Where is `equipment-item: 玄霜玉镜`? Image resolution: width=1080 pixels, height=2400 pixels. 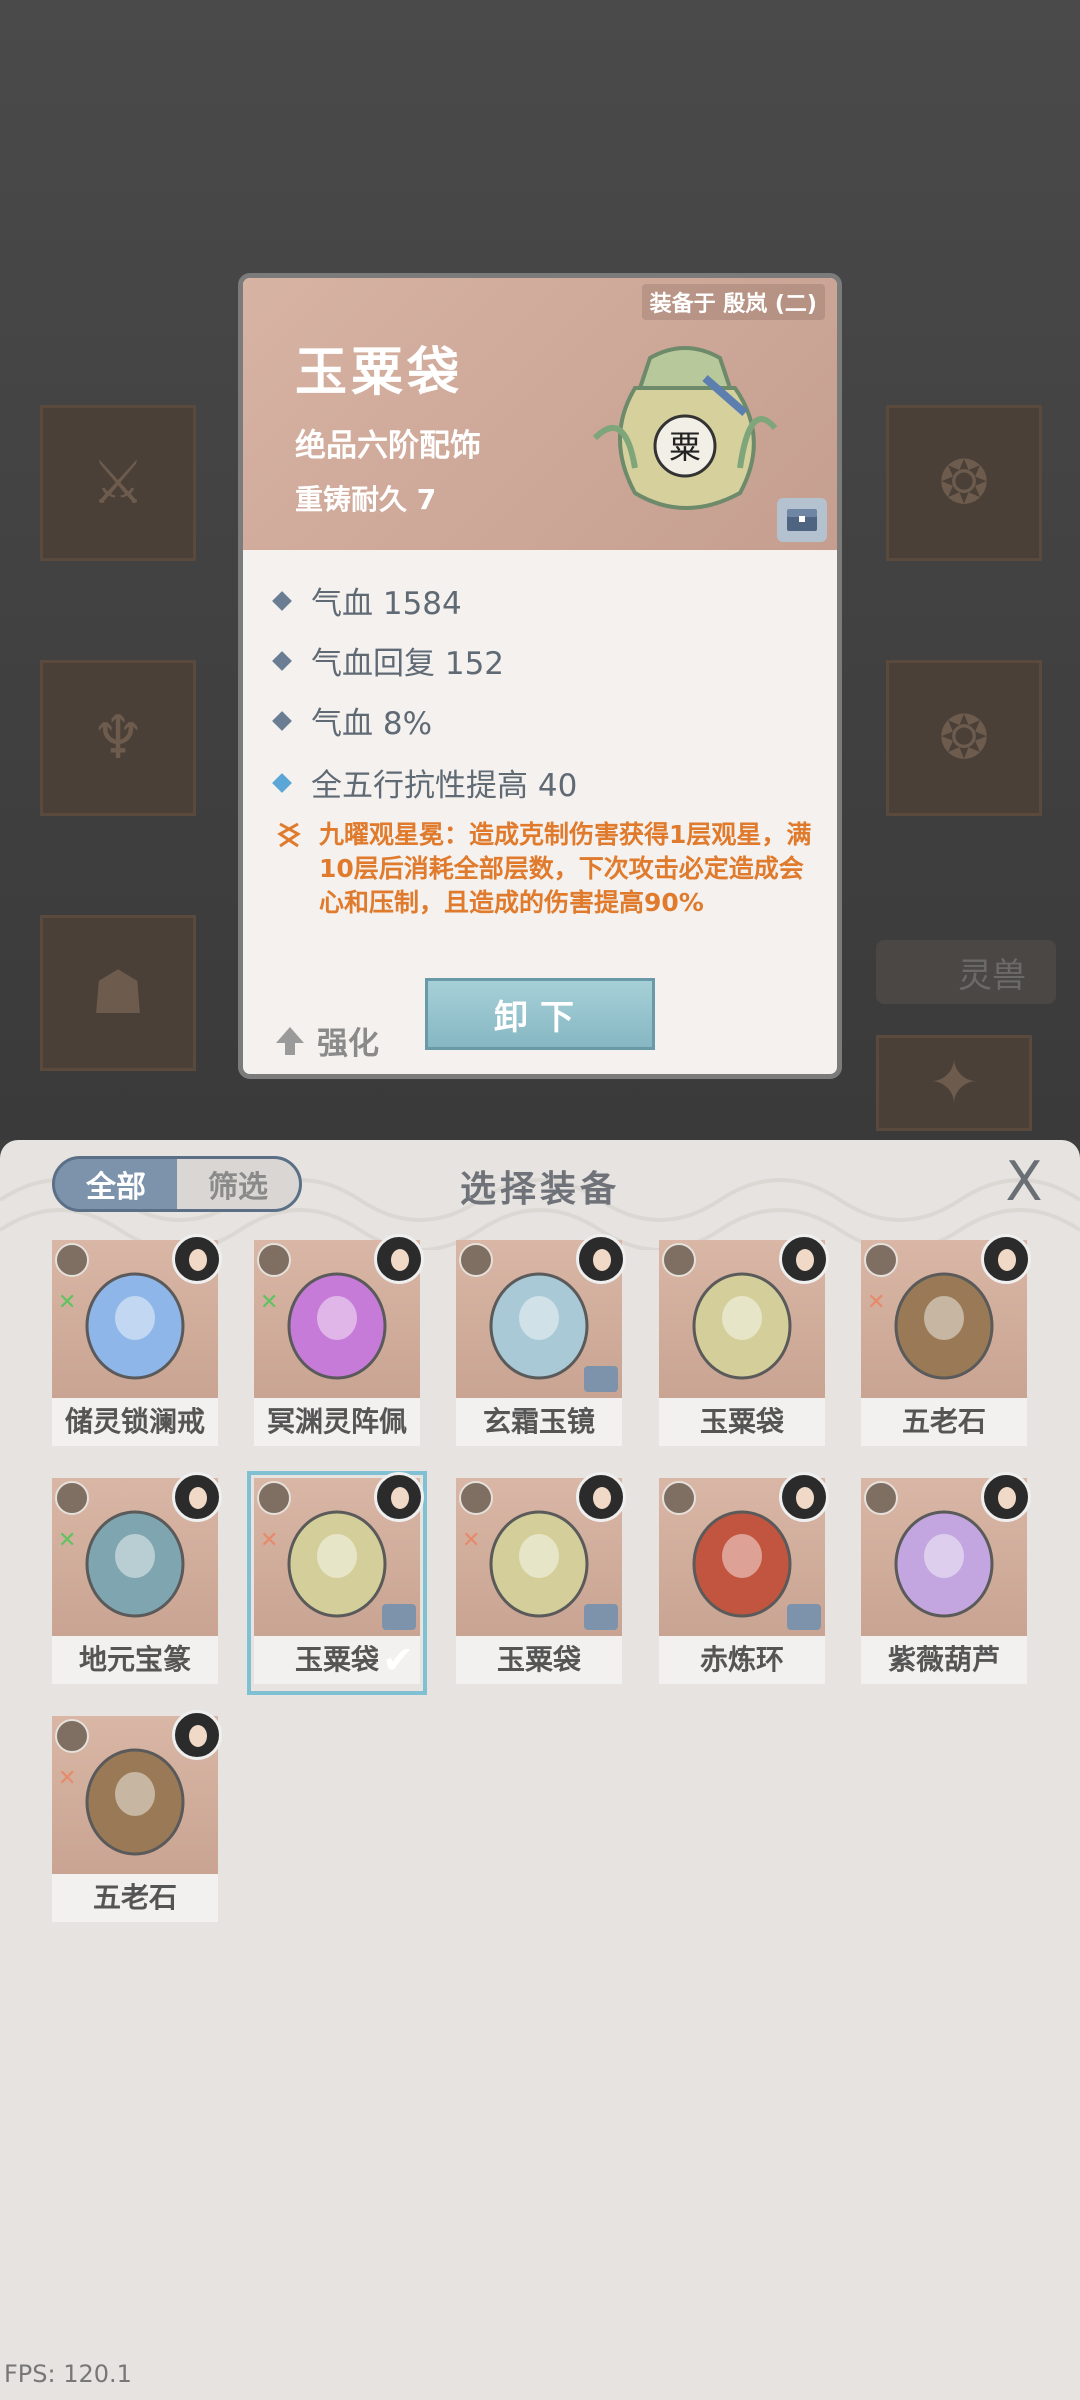
equipment-item: 玄霜玉镜 is located at coordinates (541, 1342).